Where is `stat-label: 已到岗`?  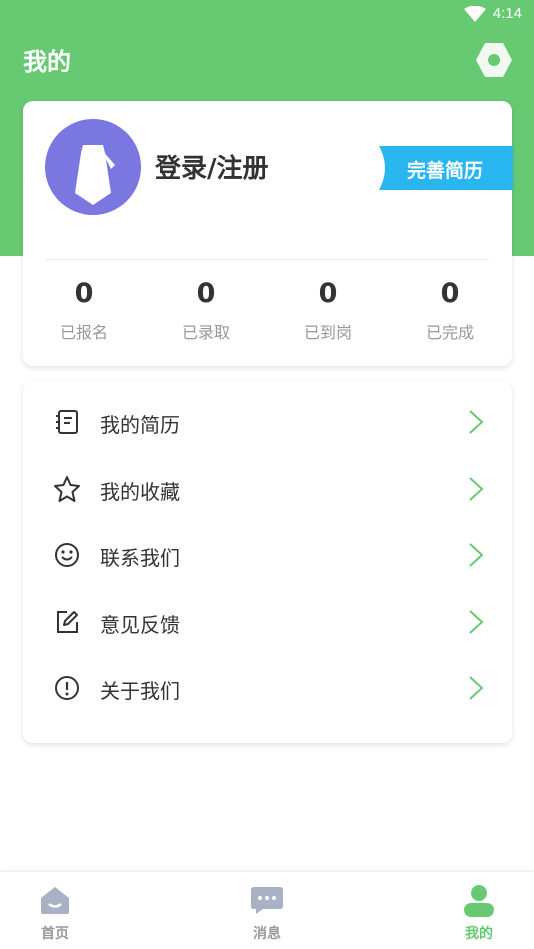 stat-label: 已到岗 is located at coordinates (327, 332).